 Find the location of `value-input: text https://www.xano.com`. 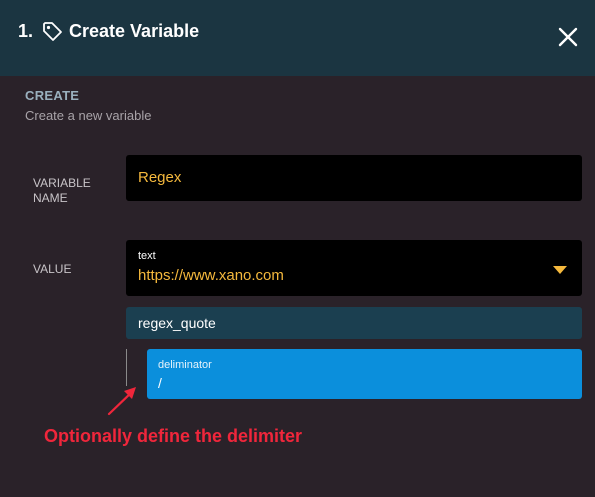

value-input: text https://www.xano.com is located at coordinates (354, 268).